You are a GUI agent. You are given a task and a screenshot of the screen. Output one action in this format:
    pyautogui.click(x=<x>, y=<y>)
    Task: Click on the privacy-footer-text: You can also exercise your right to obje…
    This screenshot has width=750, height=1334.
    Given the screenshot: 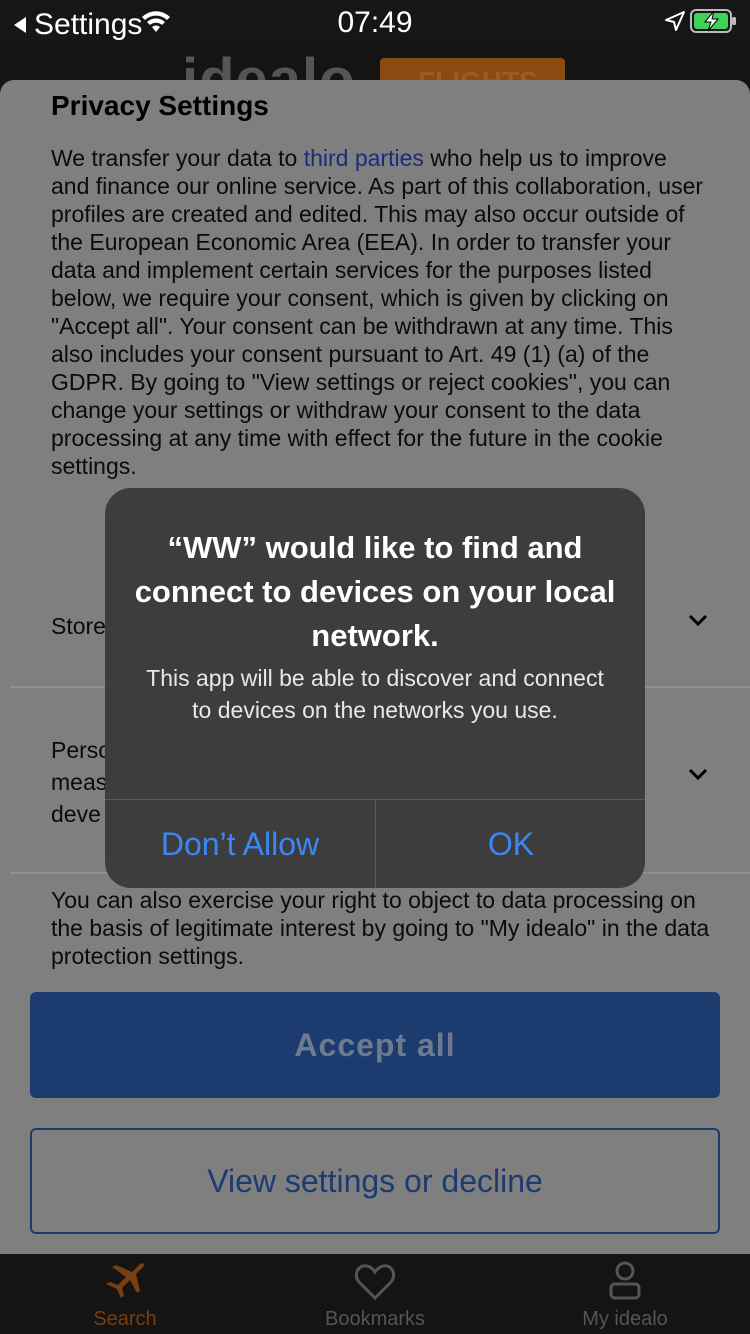 What is the action you would take?
    pyautogui.click(x=380, y=928)
    